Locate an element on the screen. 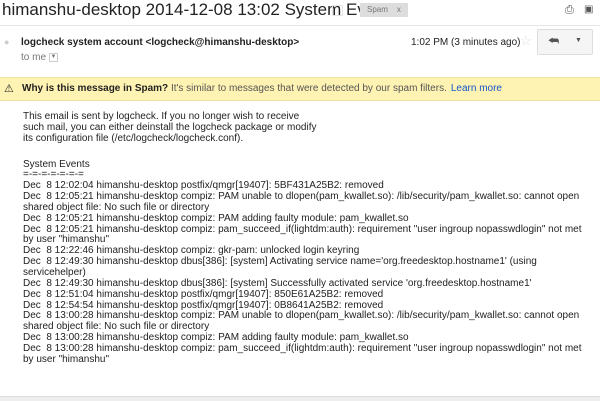 The image size is (600, 401). message-time: 1:02 PM (3 minutes ago) is located at coordinates (466, 42).